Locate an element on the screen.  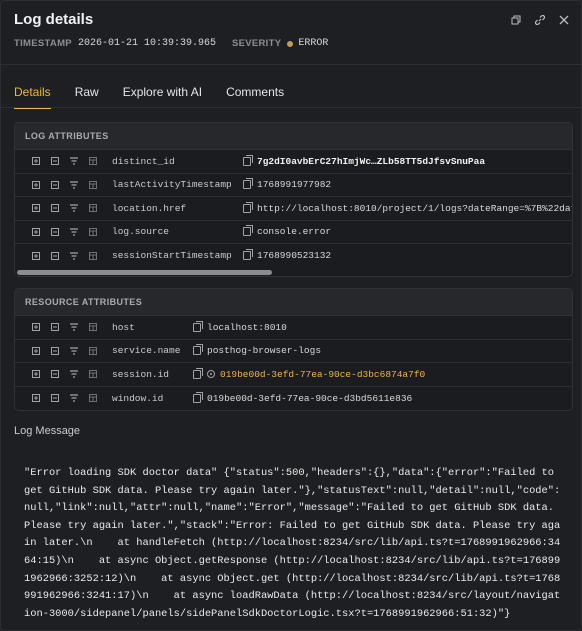
attribute-value: 1768990523132 is located at coordinates (287, 256).